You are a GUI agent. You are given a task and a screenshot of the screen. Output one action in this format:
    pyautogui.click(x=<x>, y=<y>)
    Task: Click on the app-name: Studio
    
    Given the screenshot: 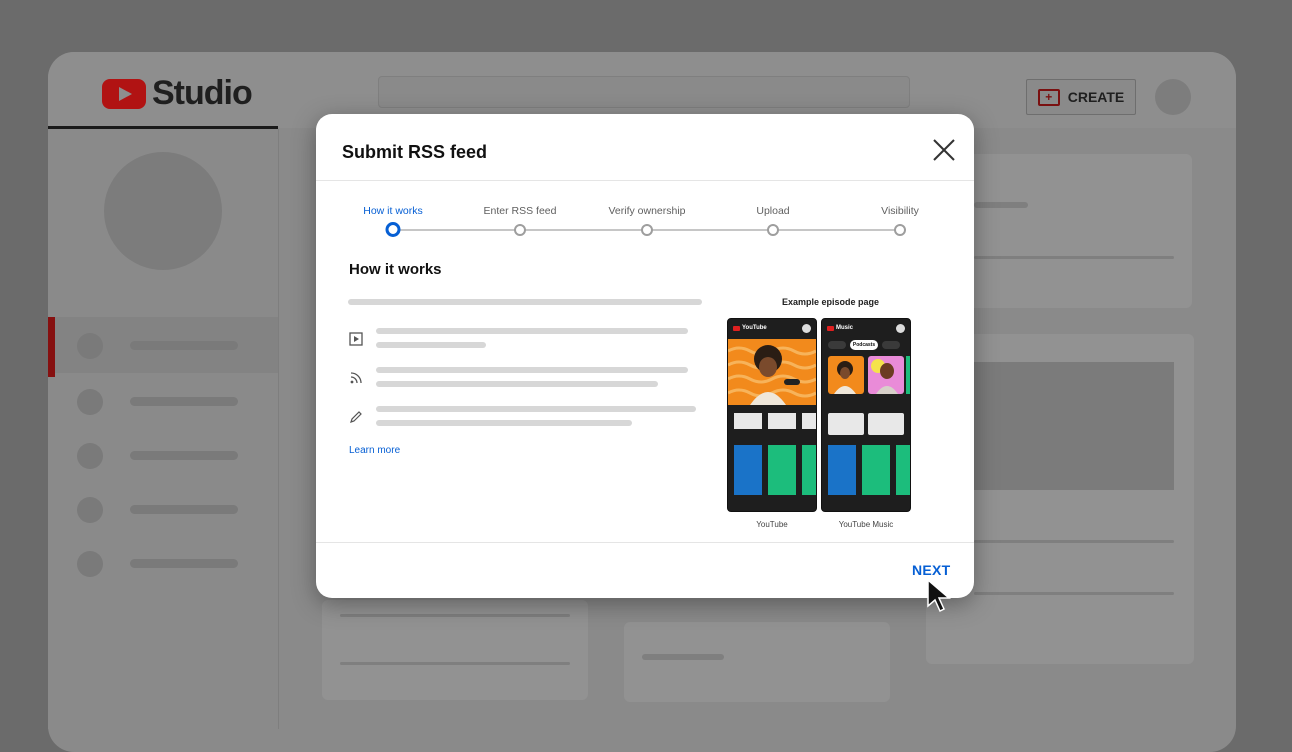 What is the action you would take?
    pyautogui.click(x=202, y=93)
    